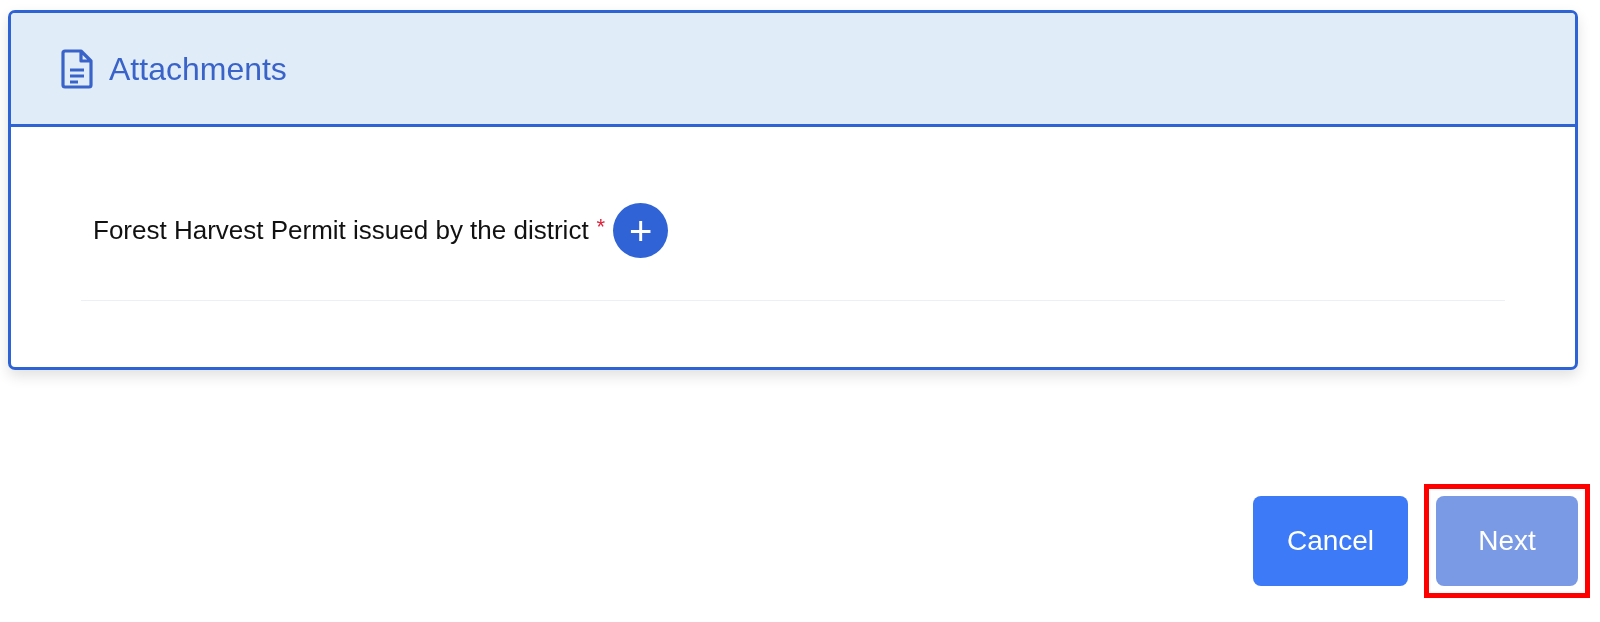 This screenshot has height=622, width=1600. Describe the element at coordinates (341, 230) in the screenshot. I see `field-label: Forest Harvest Permit issued by the district` at that location.